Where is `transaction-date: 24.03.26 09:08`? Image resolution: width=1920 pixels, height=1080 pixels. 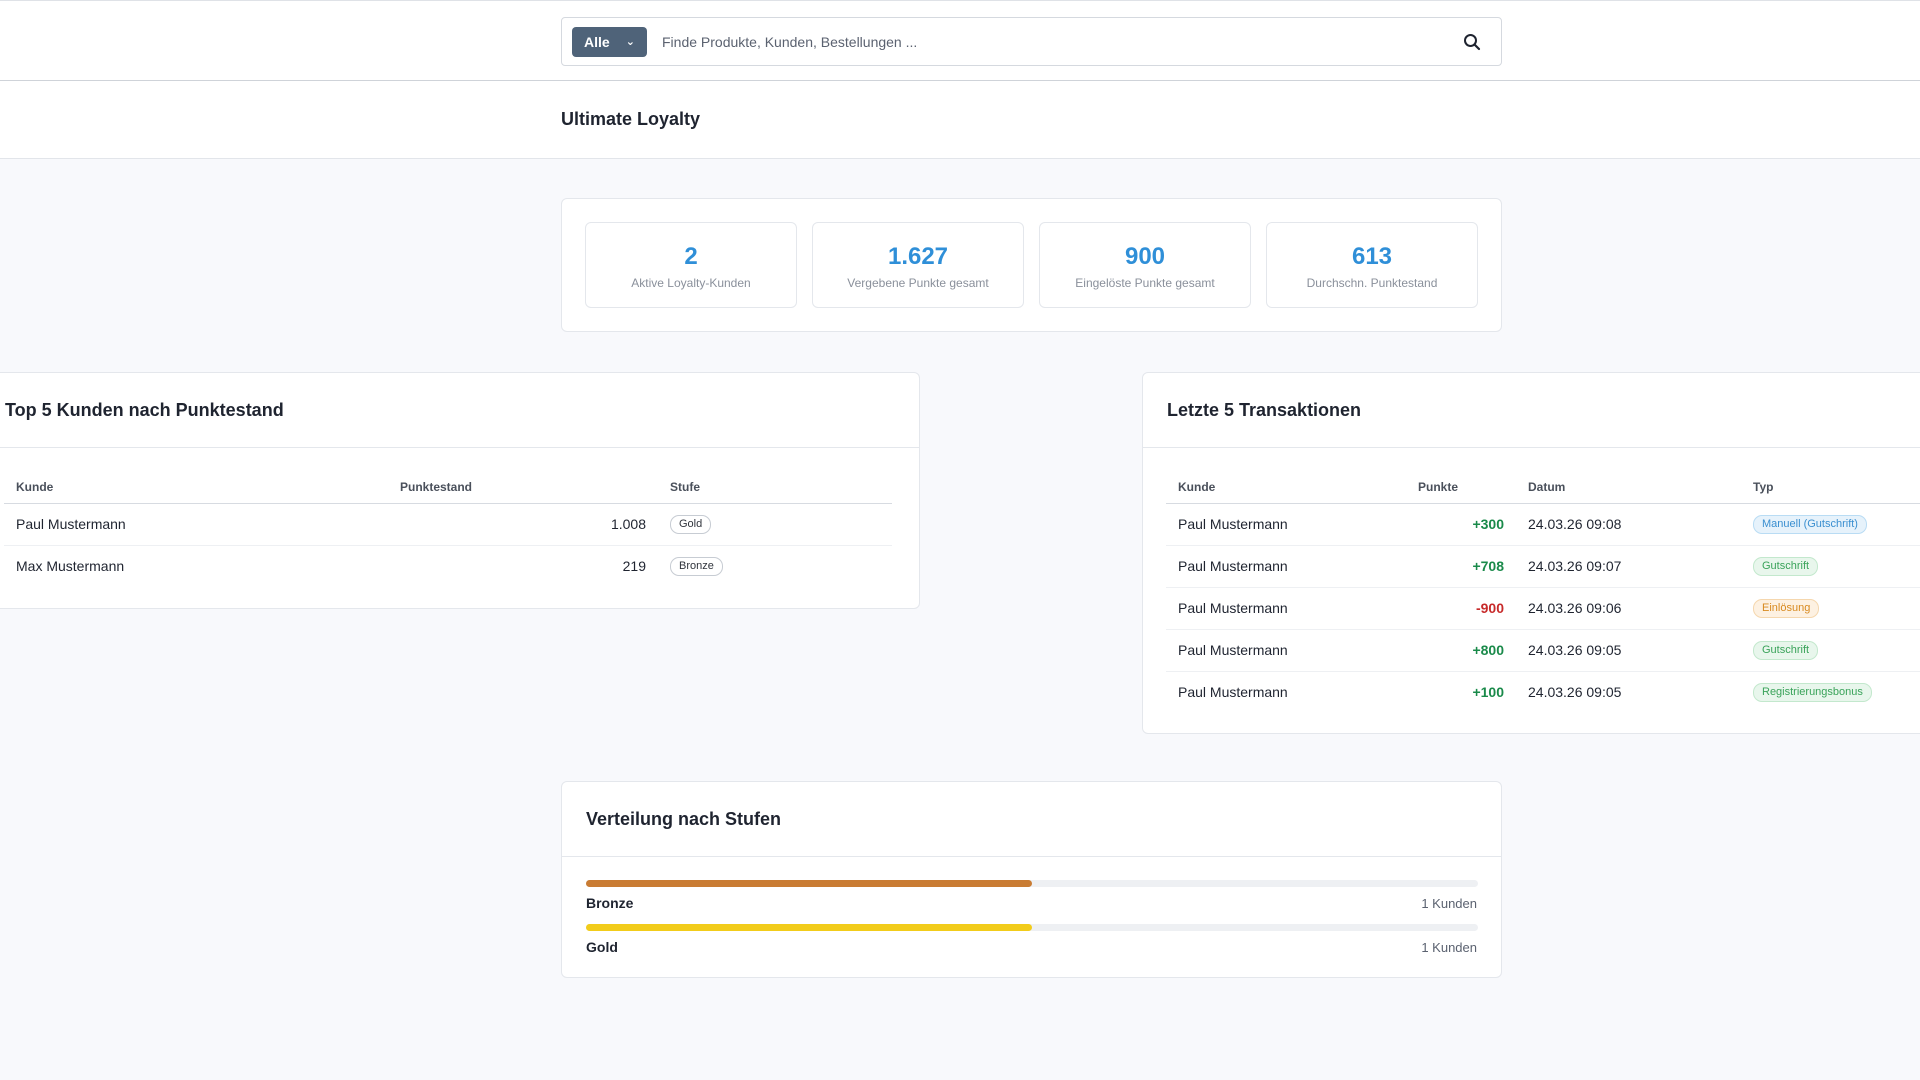
transaction-date: 24.03.26 09:08 is located at coordinates (1628, 524).